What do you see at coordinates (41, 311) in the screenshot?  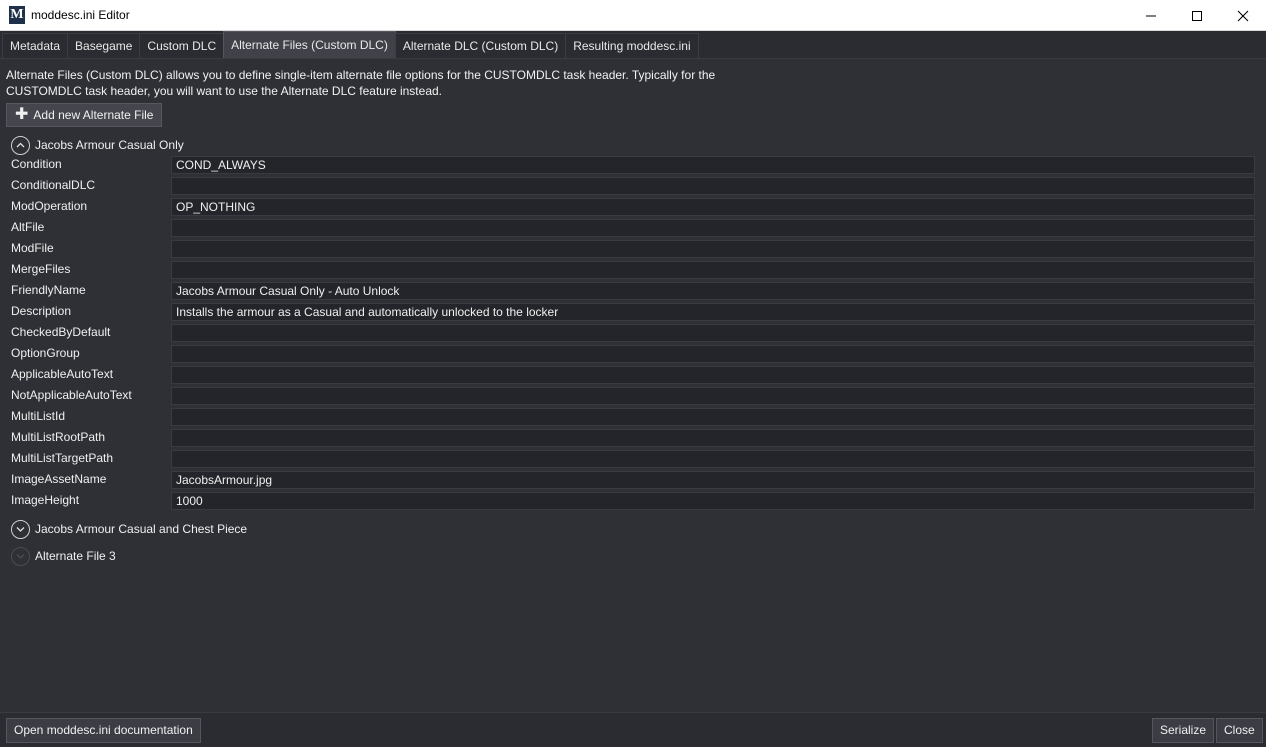 I see `field-label: Description` at bounding box center [41, 311].